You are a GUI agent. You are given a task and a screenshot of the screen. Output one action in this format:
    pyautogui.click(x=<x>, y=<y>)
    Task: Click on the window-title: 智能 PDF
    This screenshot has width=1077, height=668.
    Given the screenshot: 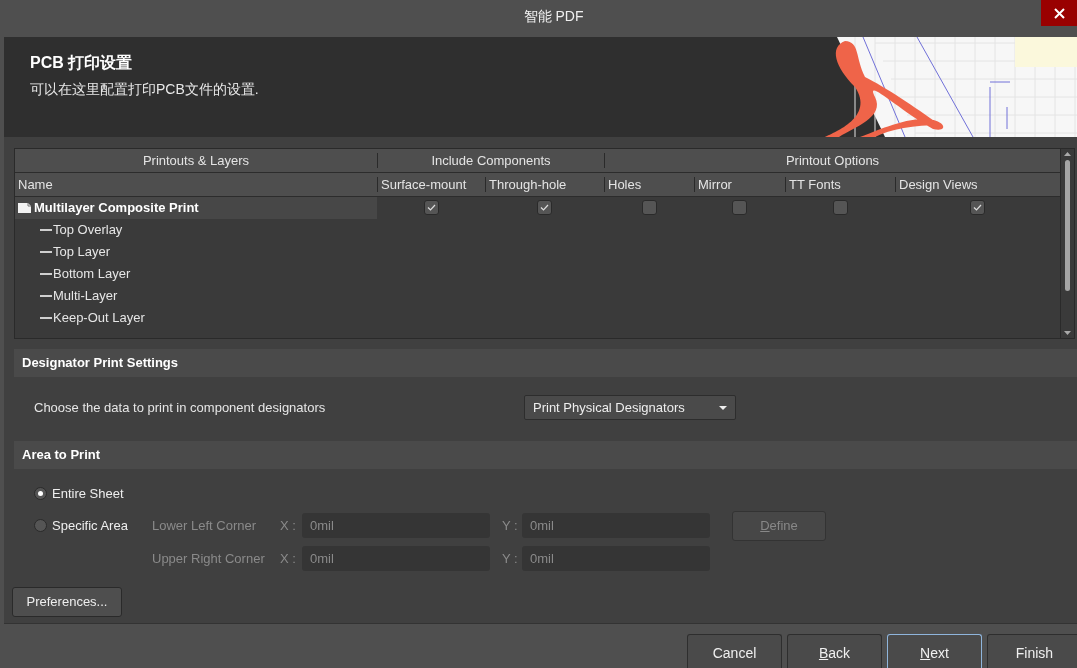 What is the action you would take?
    pyautogui.click(x=553, y=17)
    